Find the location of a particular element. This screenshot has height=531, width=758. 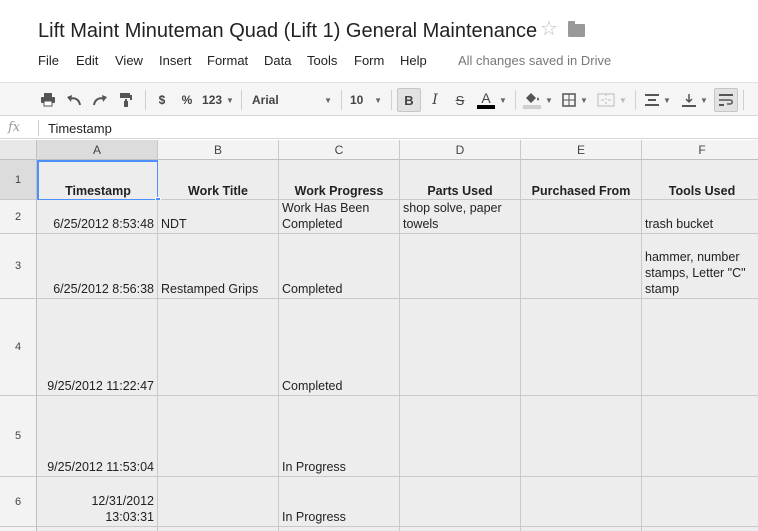

print-icon is located at coordinates (48, 100).